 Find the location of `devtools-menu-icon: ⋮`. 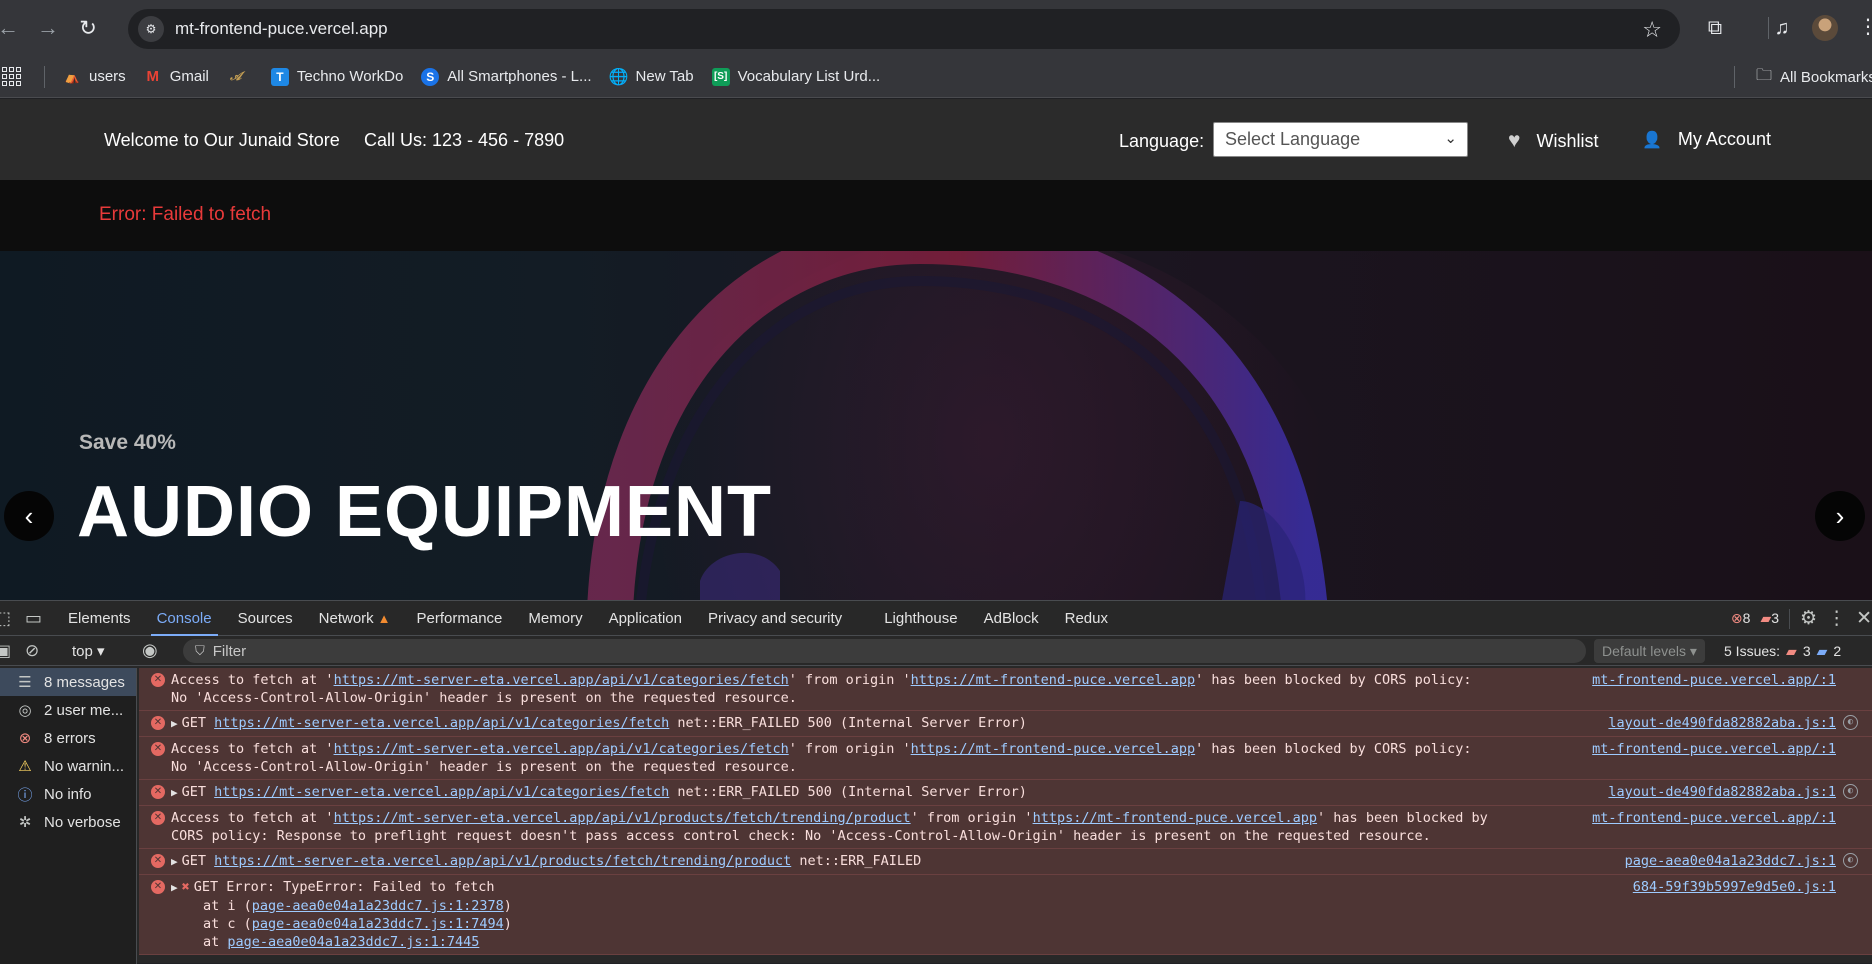

devtools-menu-icon: ⋮ is located at coordinates (1836, 618).